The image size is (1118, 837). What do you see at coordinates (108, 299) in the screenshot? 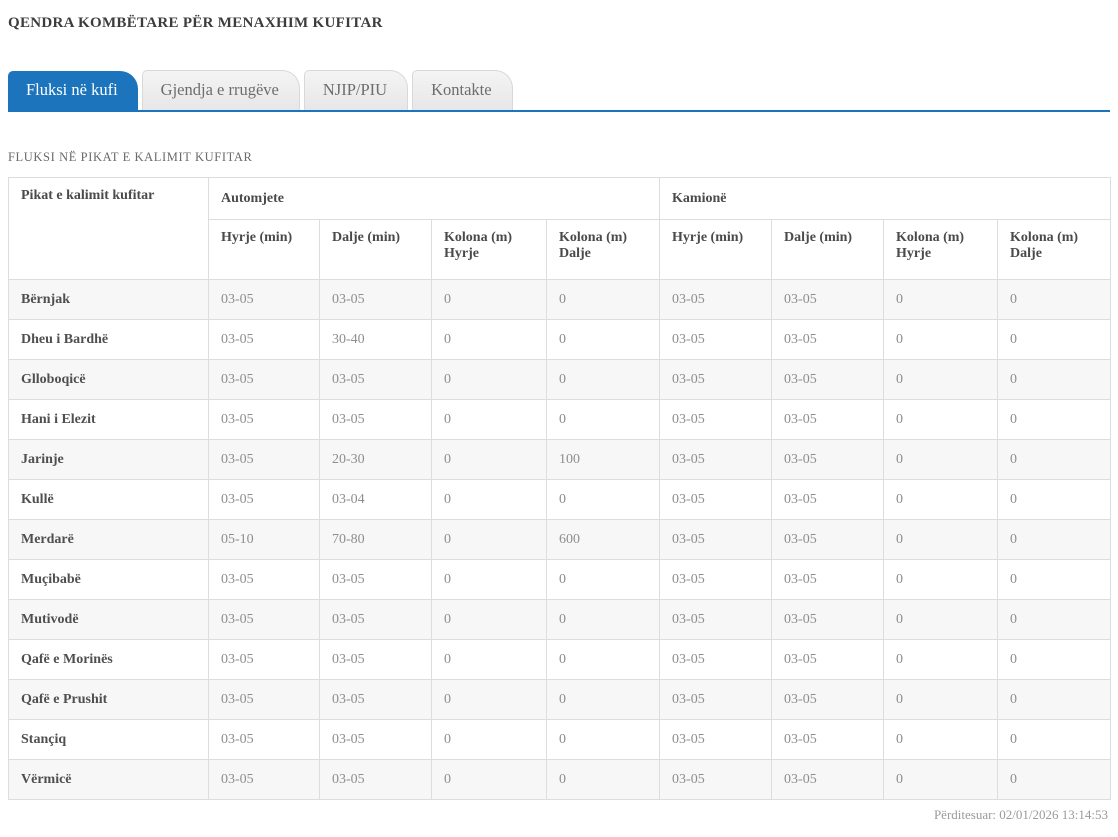
I see `border-point-name: Bërnjak` at bounding box center [108, 299].